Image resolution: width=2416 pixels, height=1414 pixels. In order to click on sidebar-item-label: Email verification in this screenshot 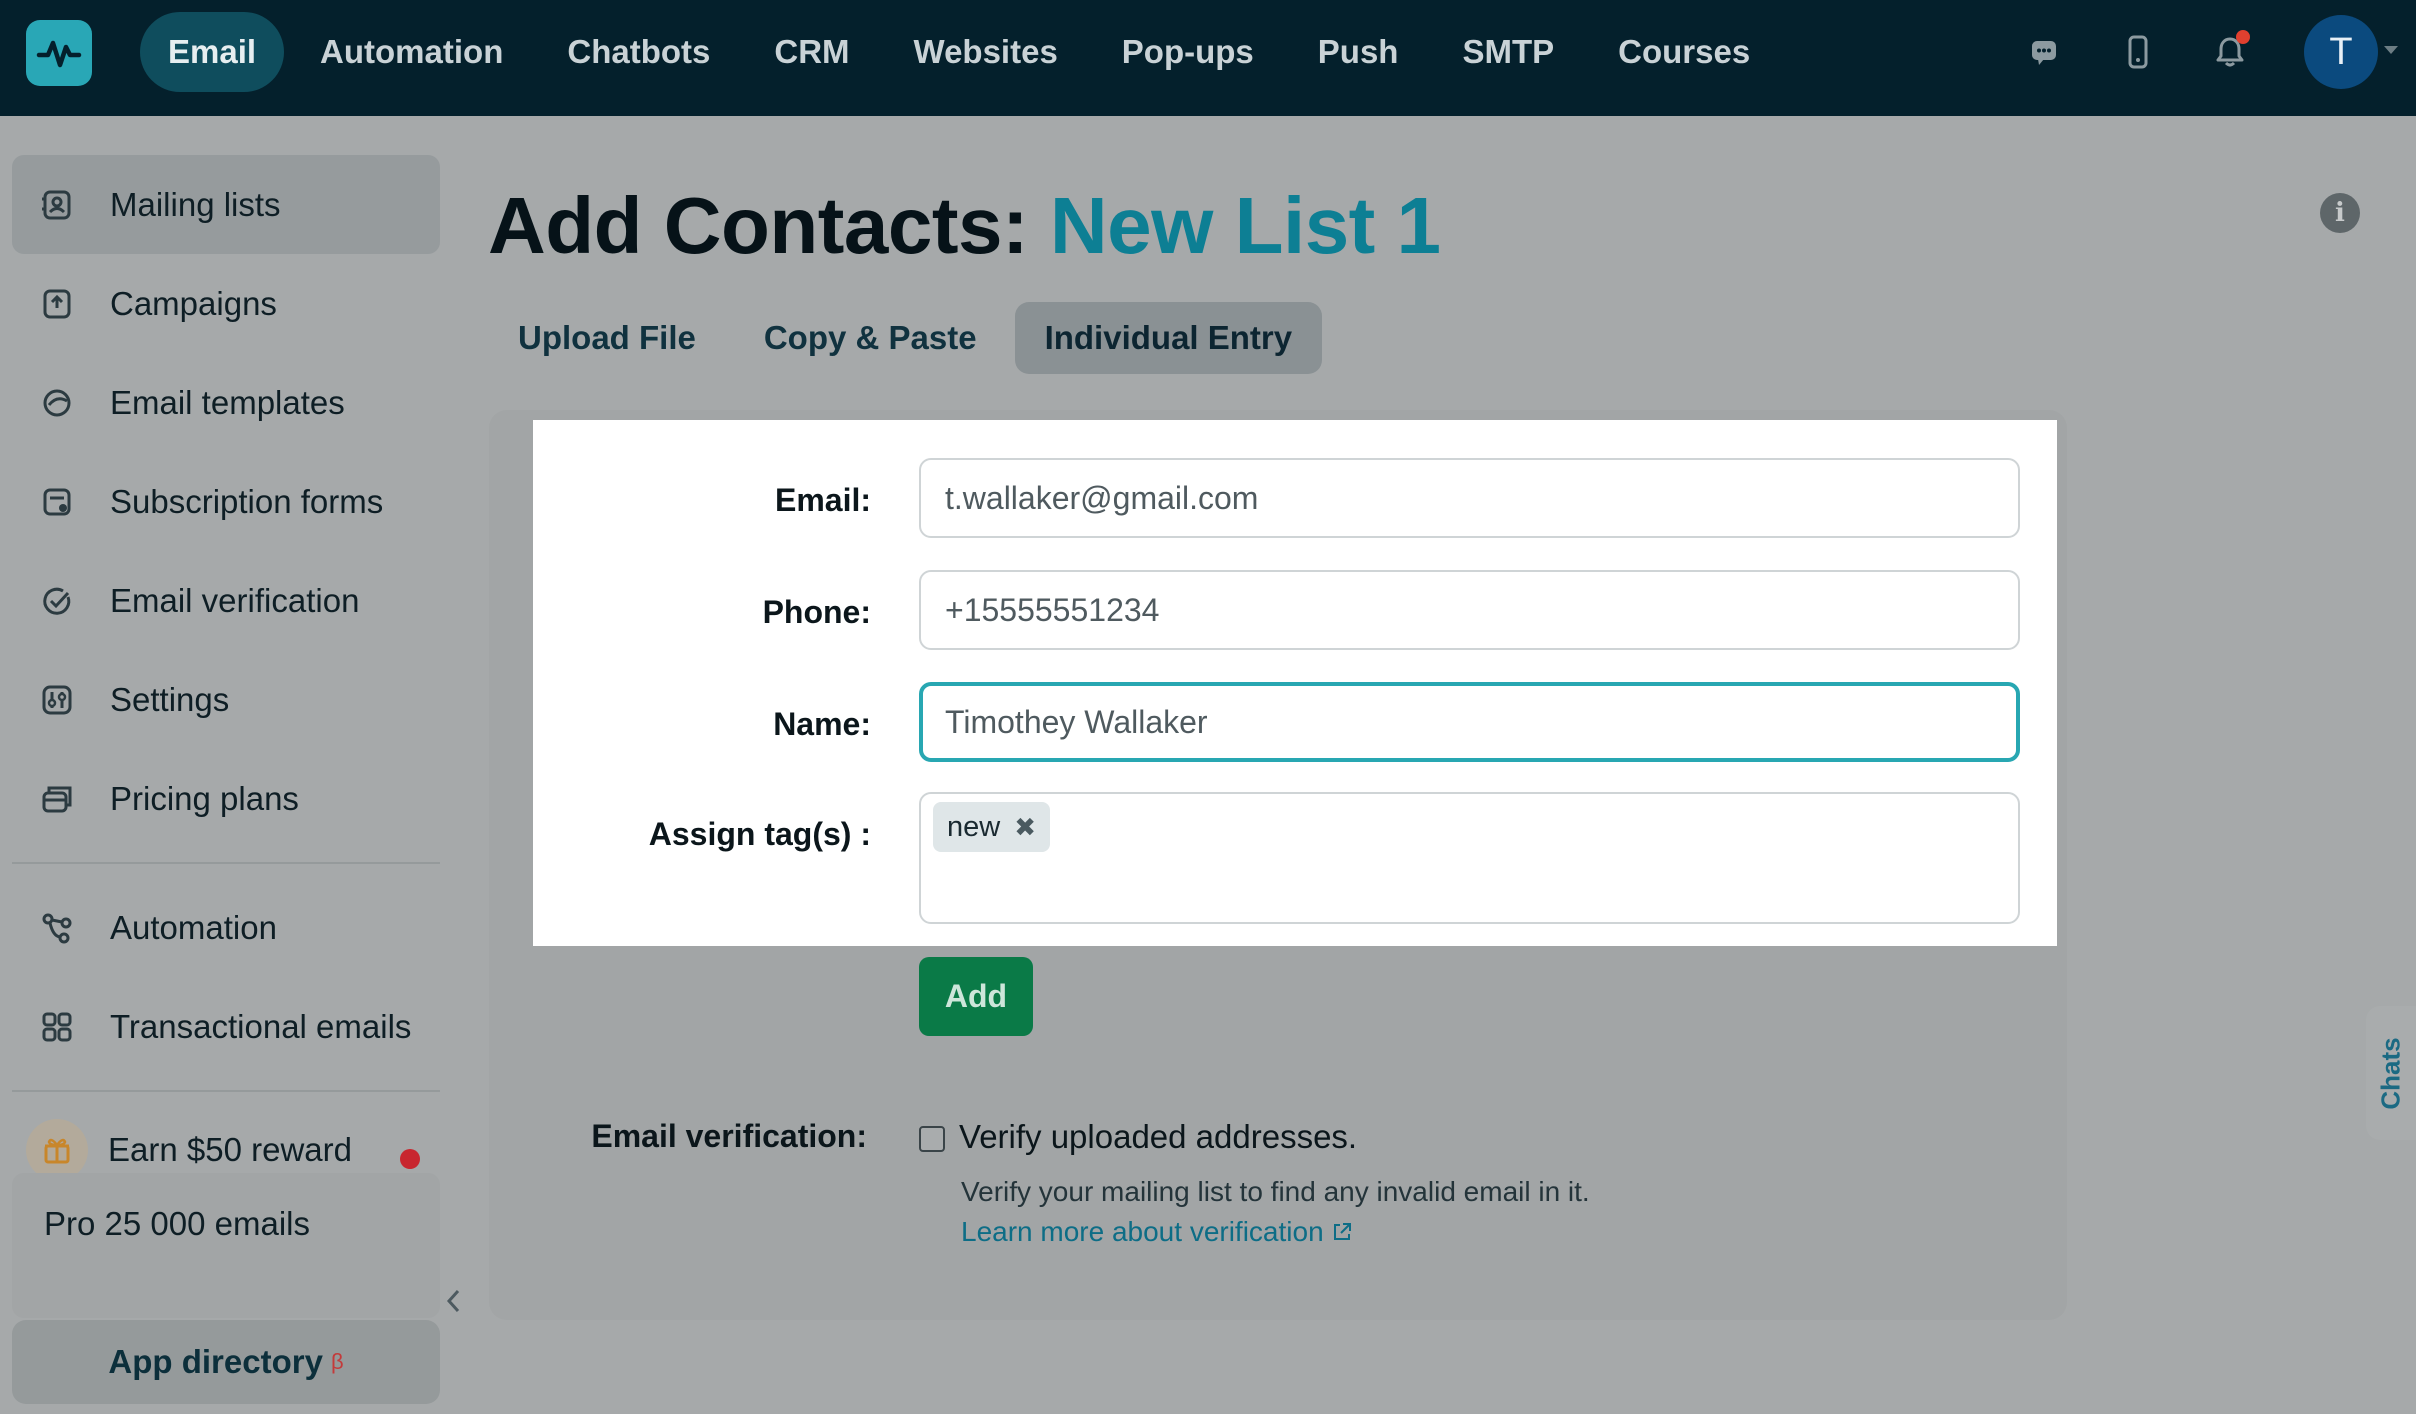, I will do `click(235, 600)`.